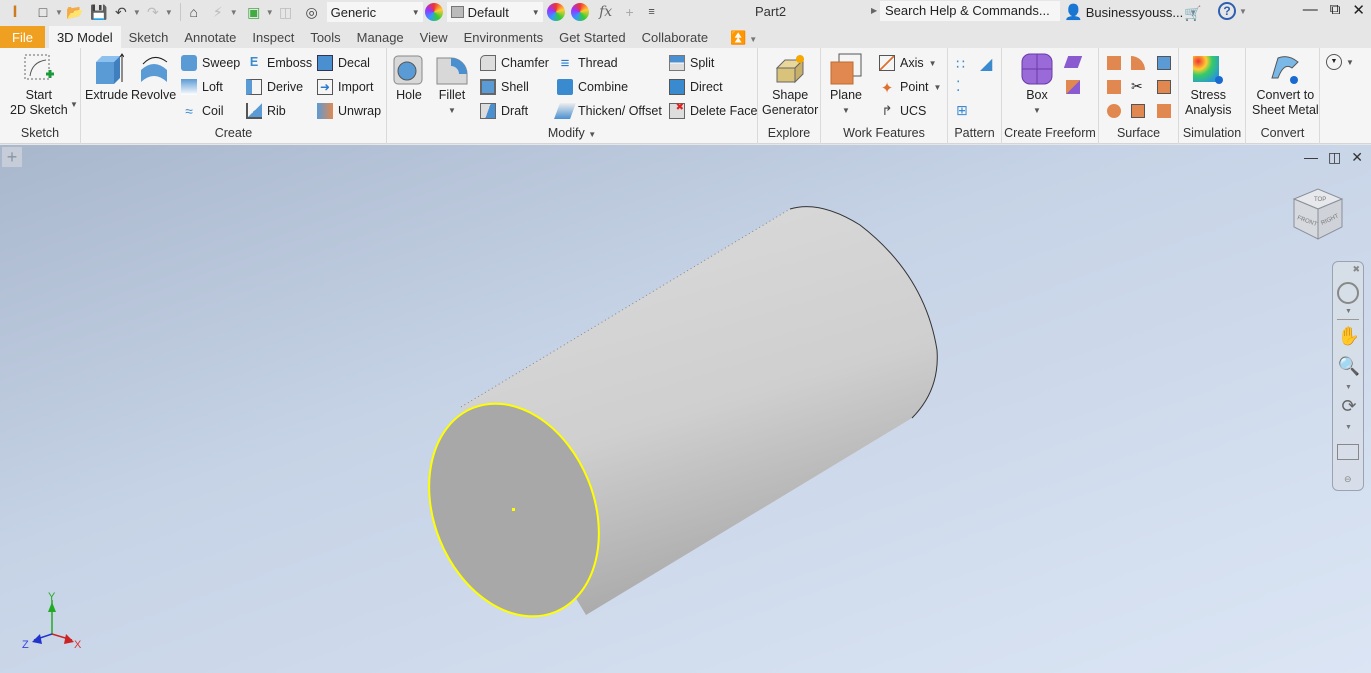 The image size is (1371, 673). I want to click on view-cube: TOP FRONT RIGHT, so click(1318, 216).